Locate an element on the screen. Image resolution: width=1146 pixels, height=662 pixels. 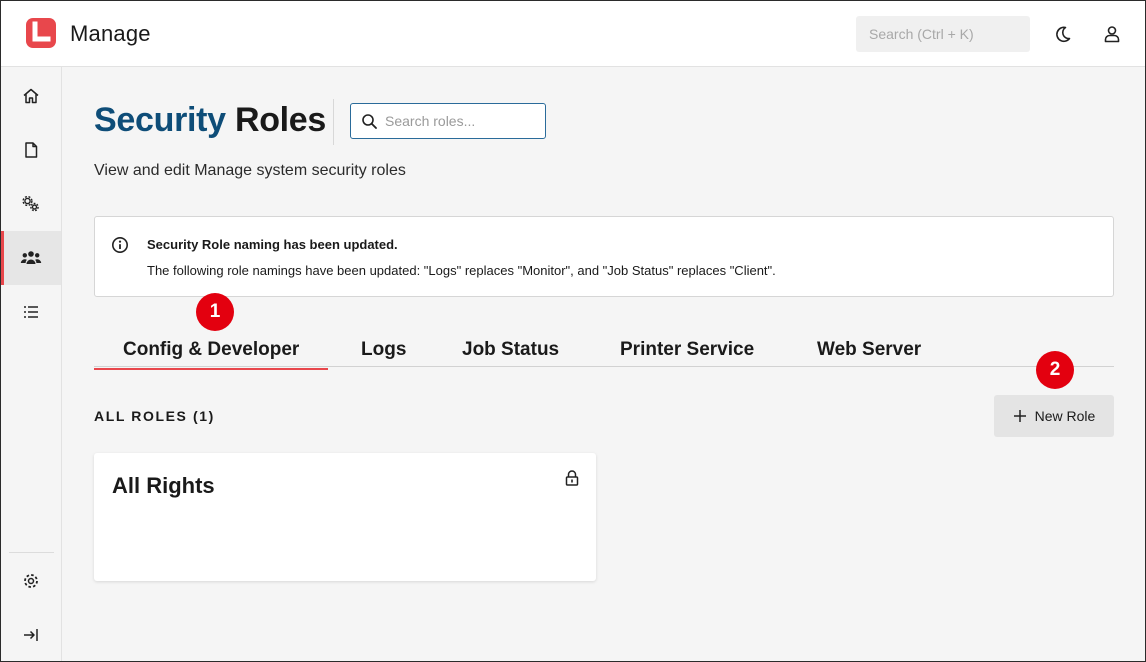
page-title-part-1: Security is located at coordinates (160, 120).